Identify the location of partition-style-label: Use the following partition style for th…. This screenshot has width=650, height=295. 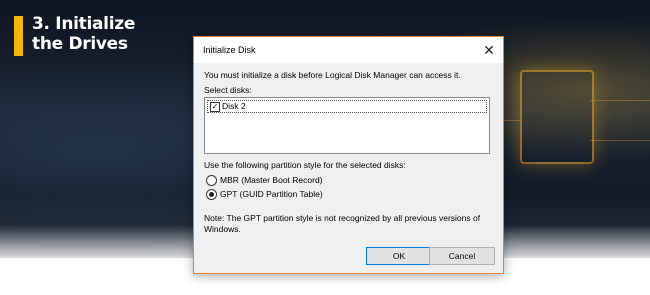
(305, 165).